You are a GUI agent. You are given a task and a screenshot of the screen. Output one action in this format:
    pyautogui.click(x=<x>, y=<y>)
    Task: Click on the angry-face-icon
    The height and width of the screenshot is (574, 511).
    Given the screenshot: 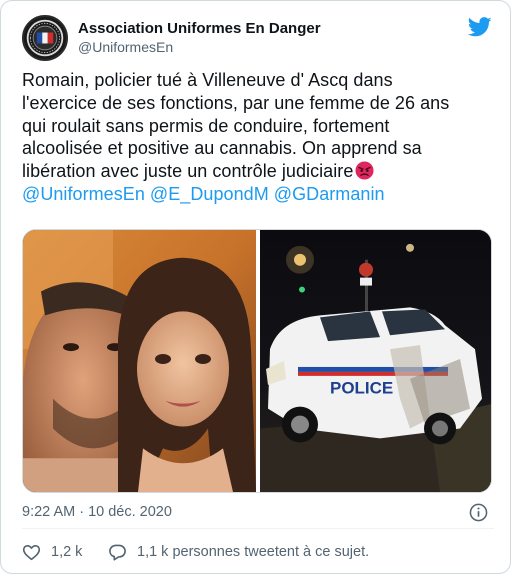 What is the action you would take?
    pyautogui.click(x=364, y=170)
    